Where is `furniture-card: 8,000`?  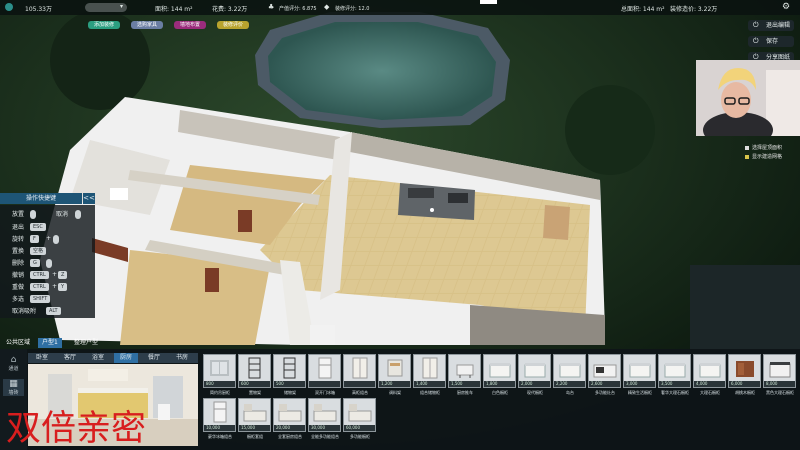 furniture-card: 8,000 is located at coordinates (779, 371).